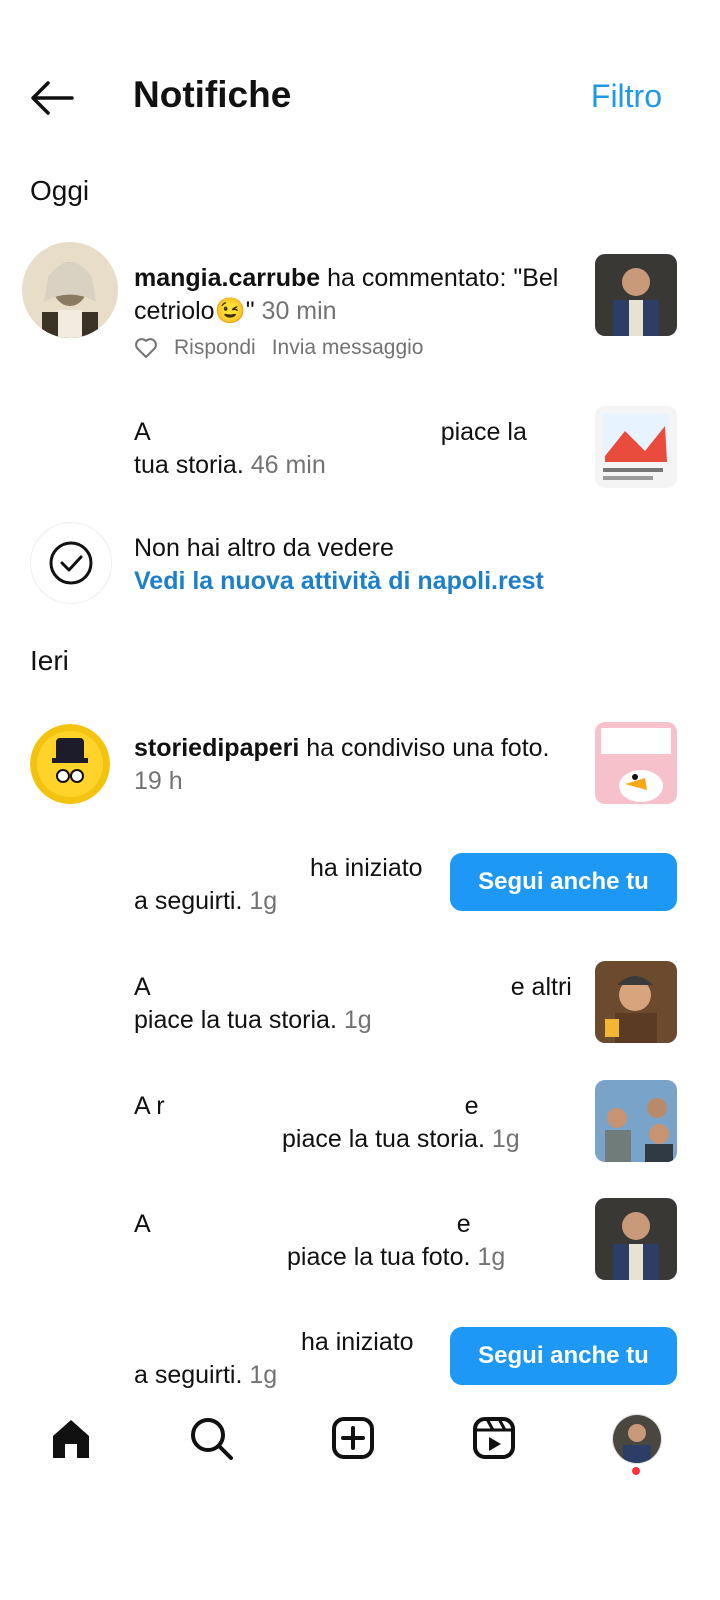  I want to click on page-title: Notifiche, so click(212, 94).